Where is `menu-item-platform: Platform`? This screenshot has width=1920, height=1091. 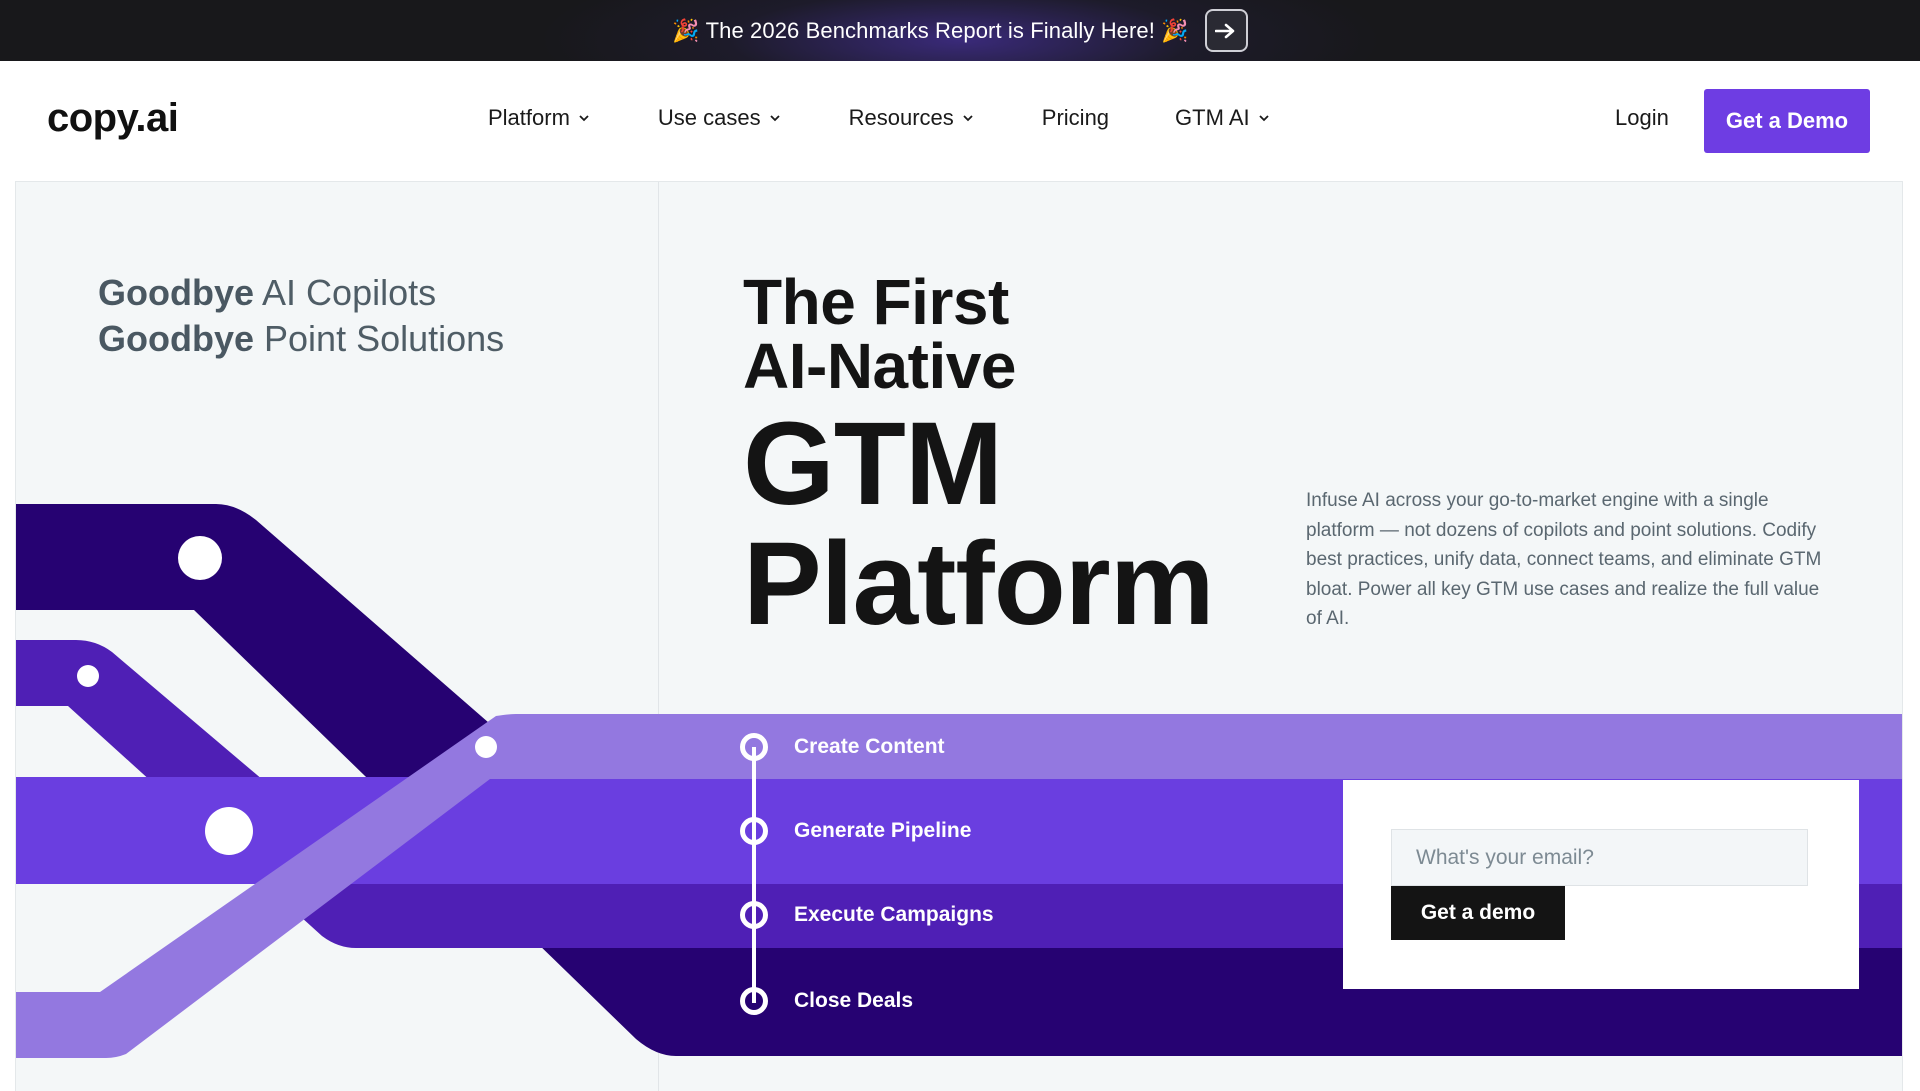
menu-item-platform: Platform is located at coordinates (539, 118).